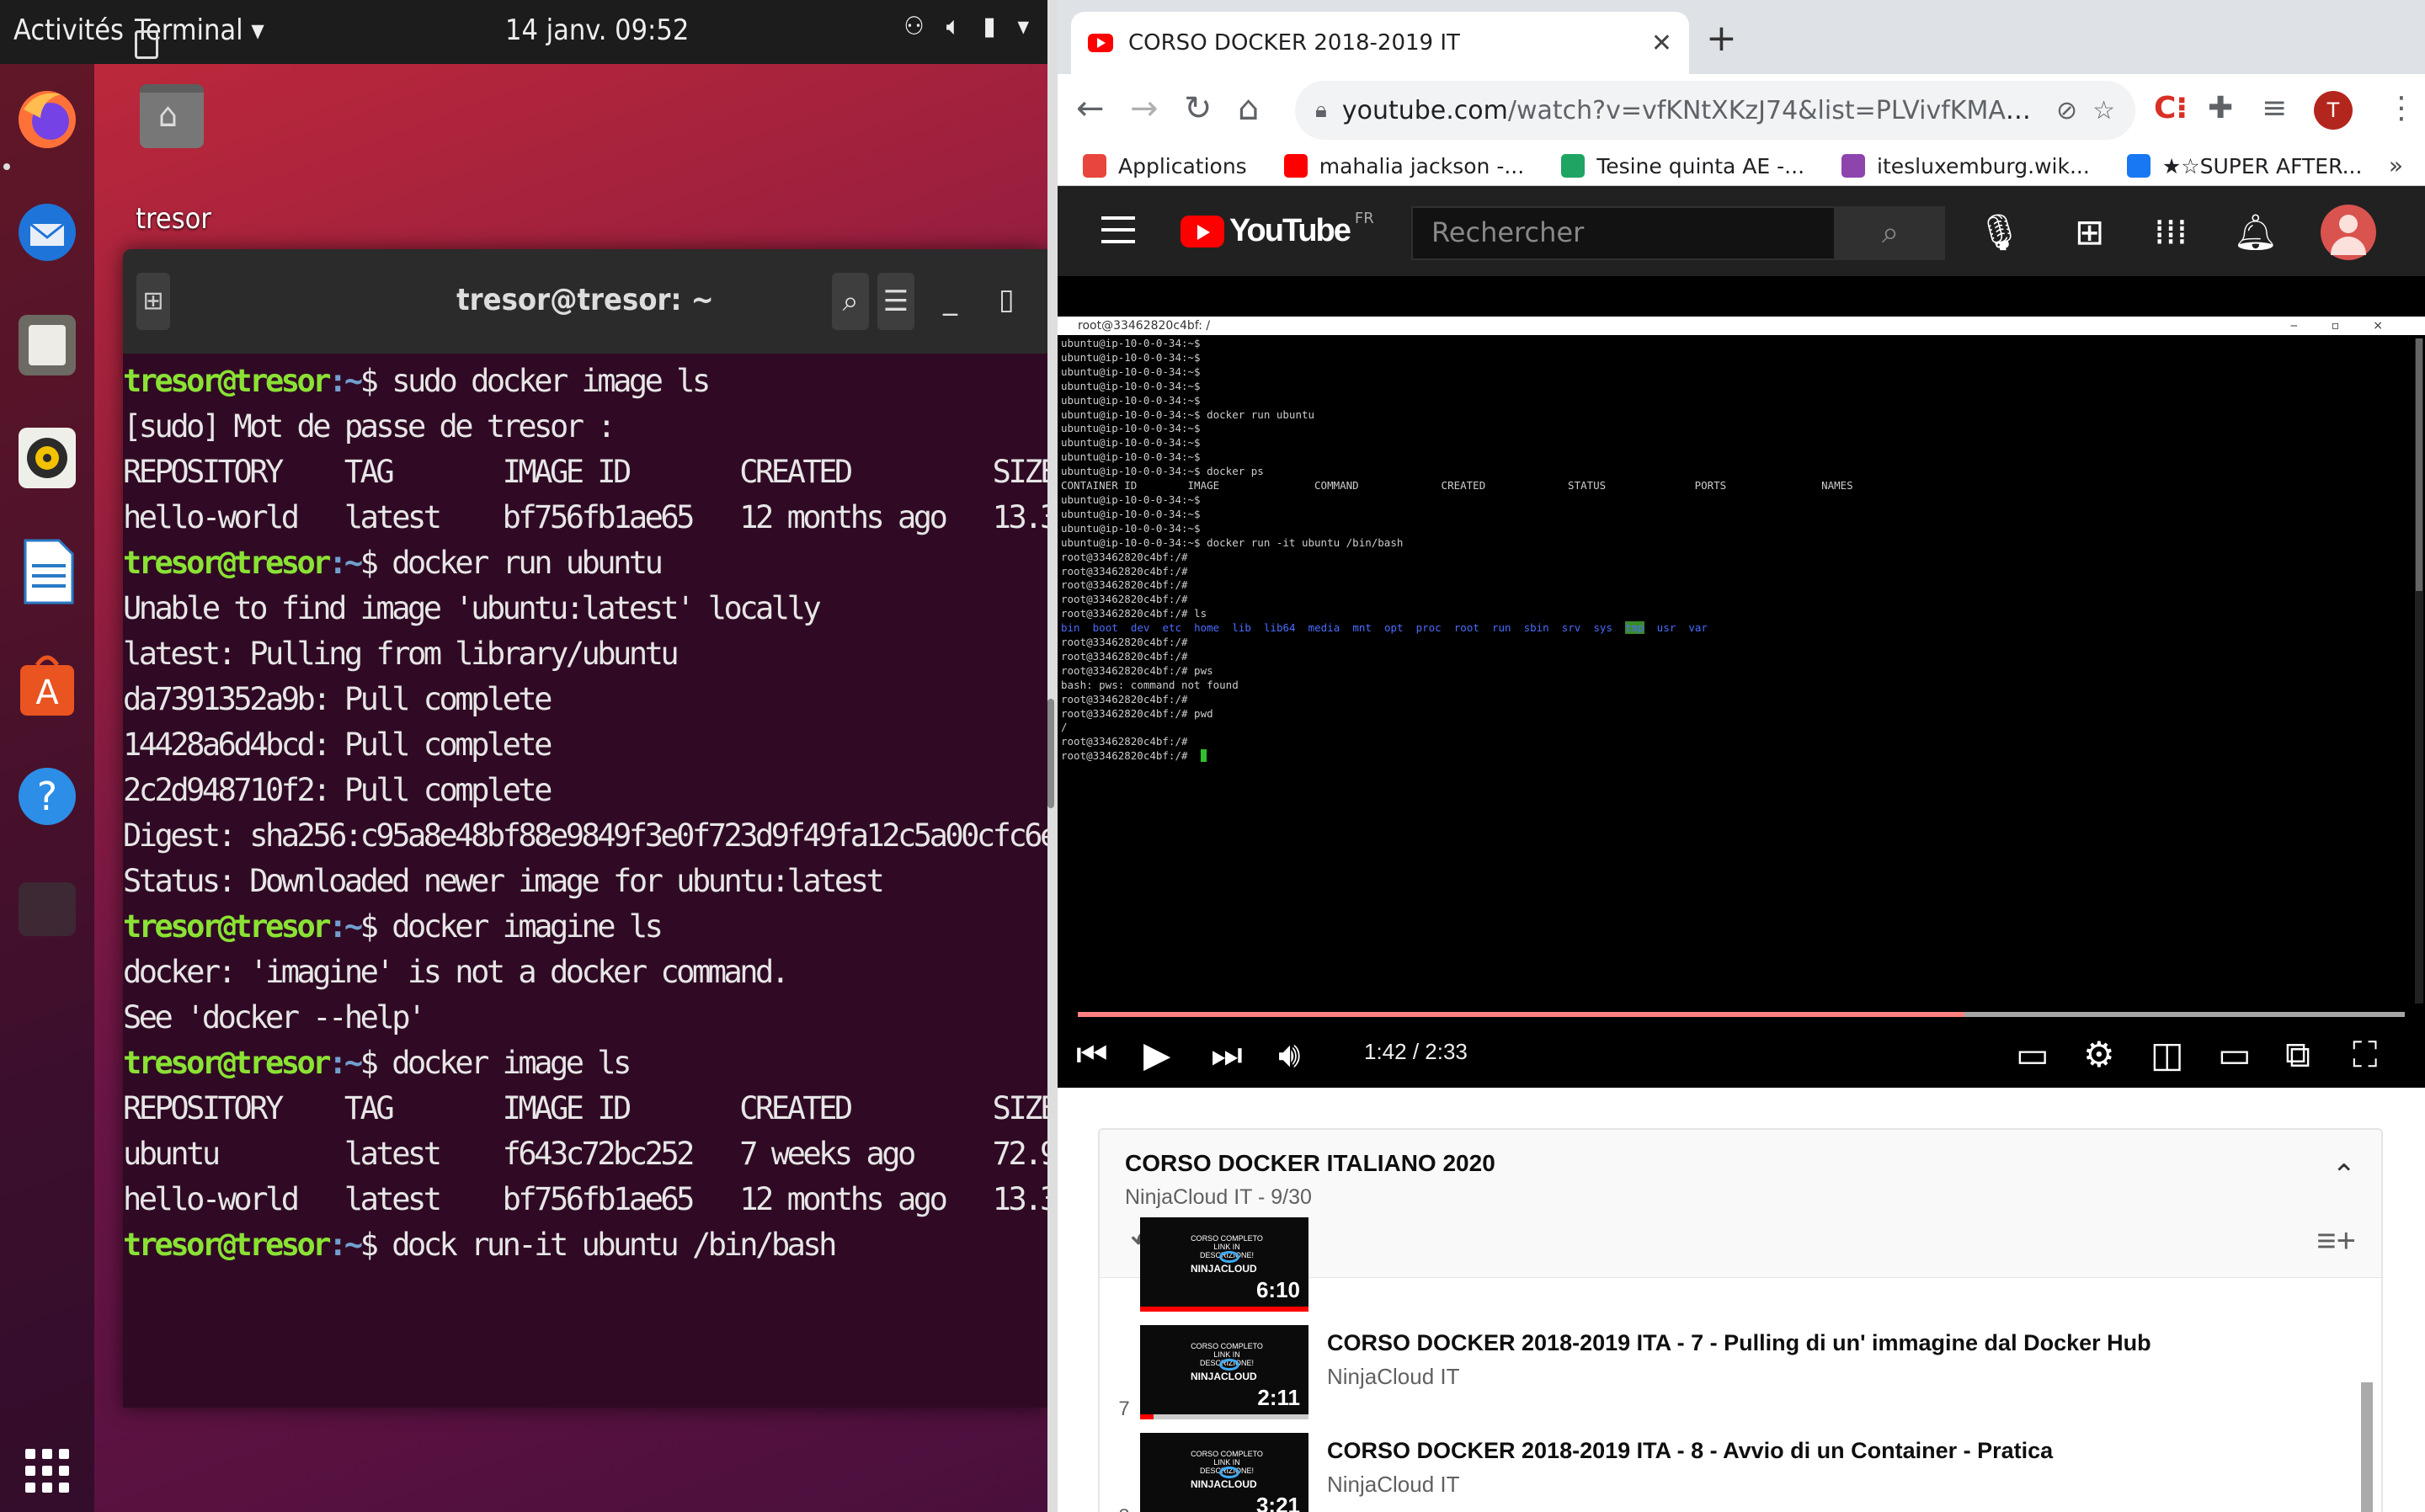 The width and height of the screenshot is (2425, 1512). I want to click on system-menu: ⚇ 🔈︎ ▮ ▾, so click(966, 26).